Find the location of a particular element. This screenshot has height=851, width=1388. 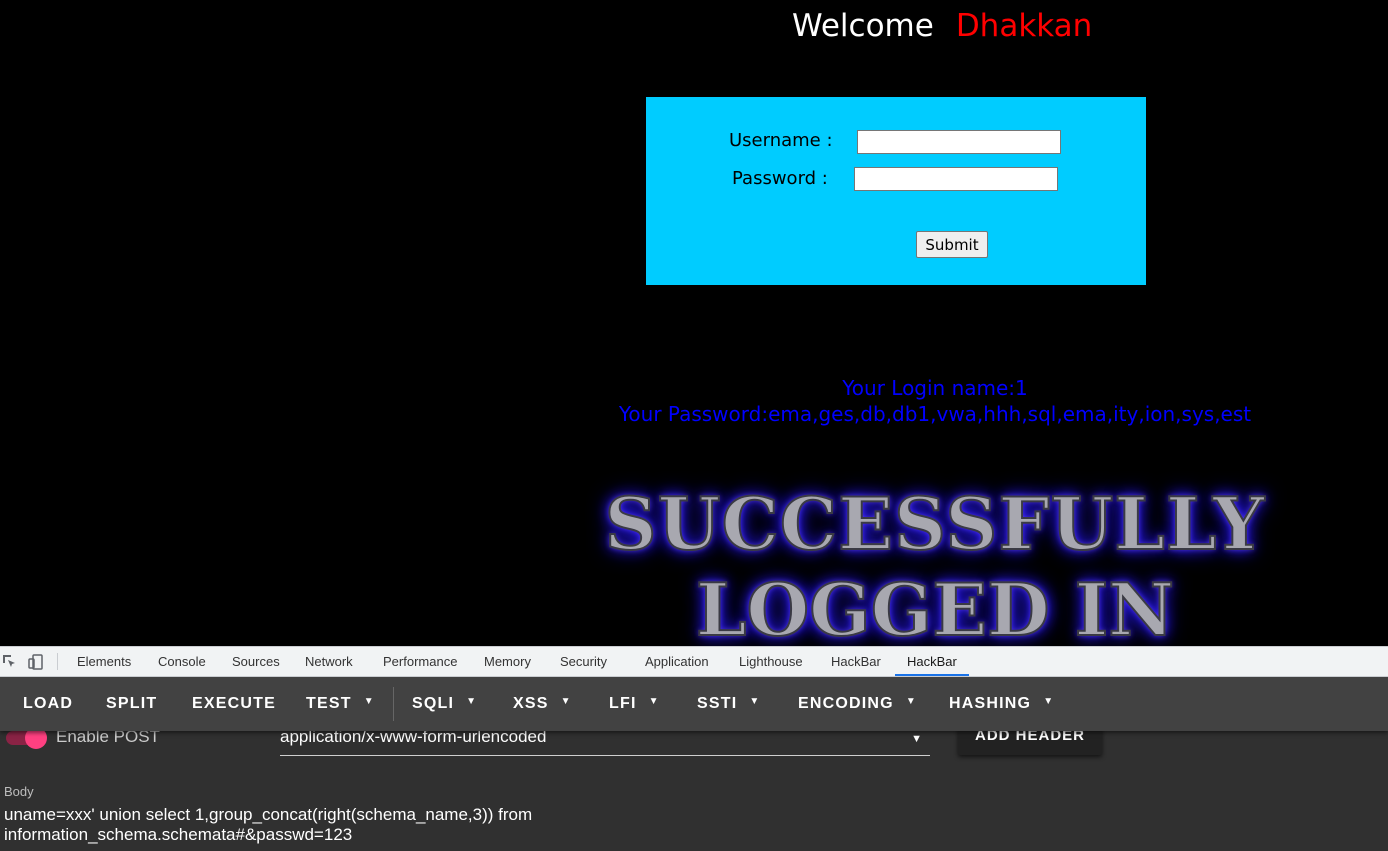

success-banner-line2: LOGGED IN is located at coordinates (935, 607).